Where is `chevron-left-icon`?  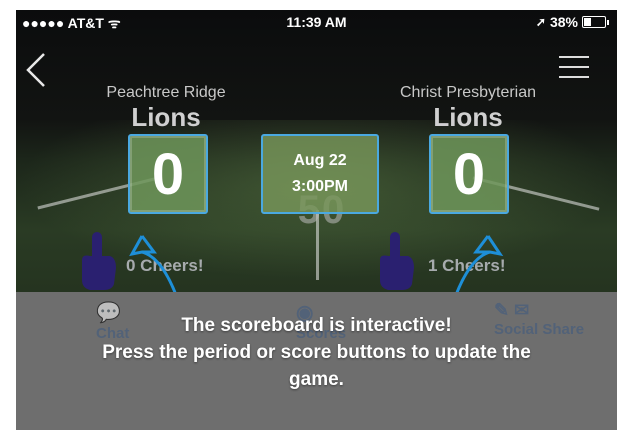
chevron-left-icon is located at coordinates (35, 70).